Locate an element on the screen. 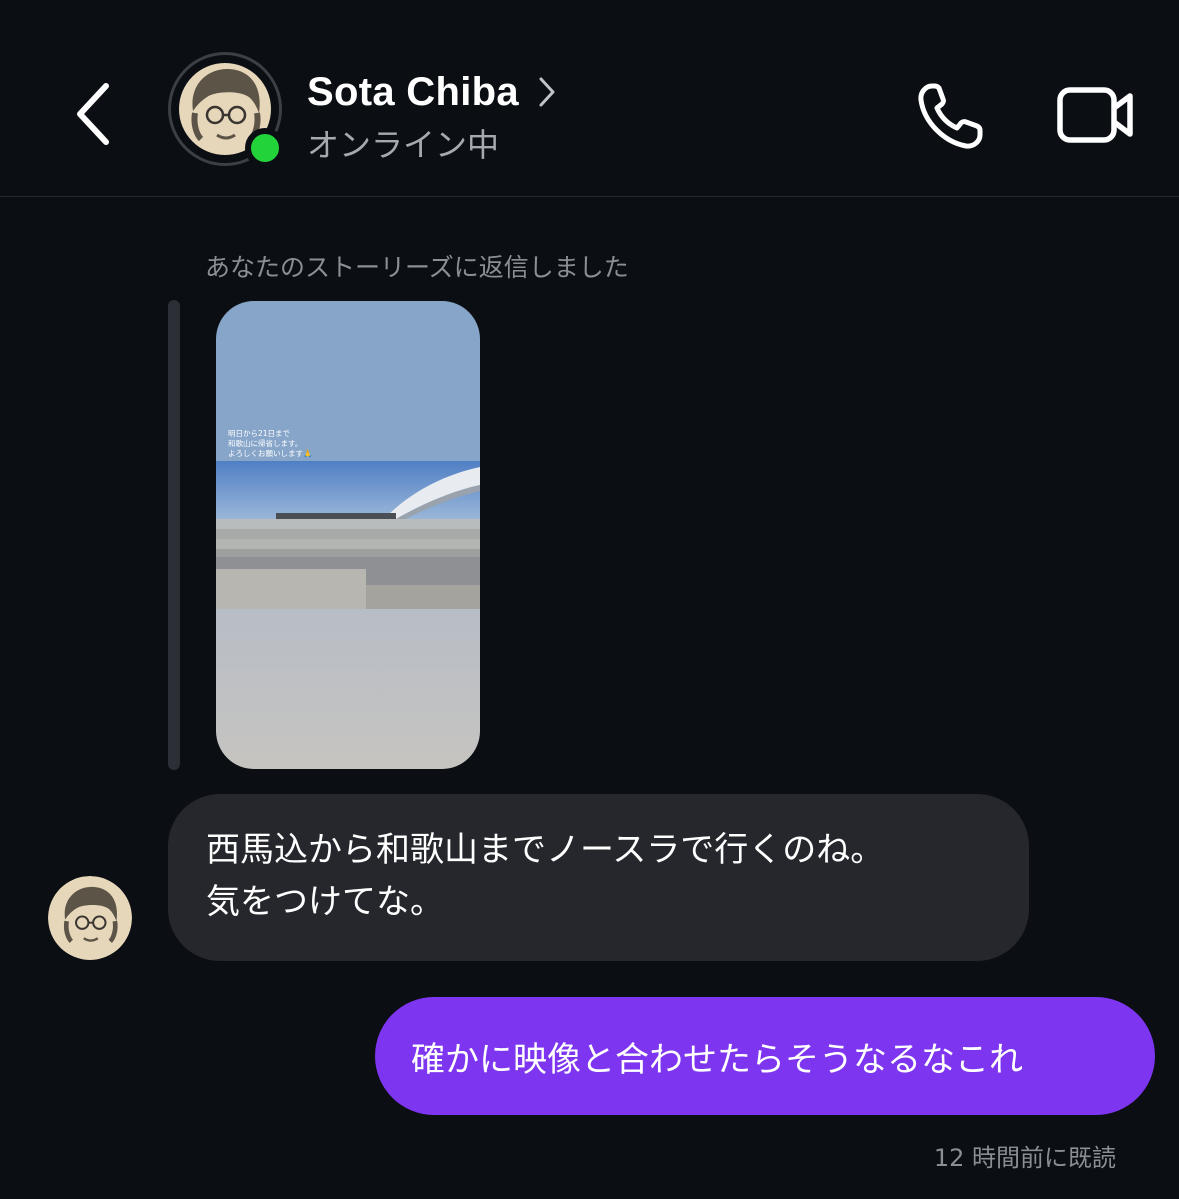  sender-avatar is located at coordinates (90, 918).